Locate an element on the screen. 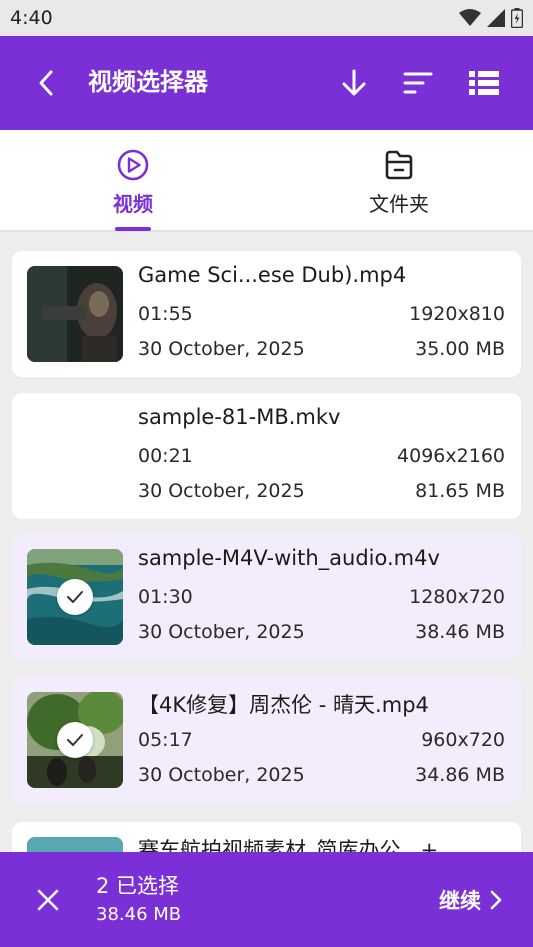  list-view-icon is located at coordinates (484, 83).